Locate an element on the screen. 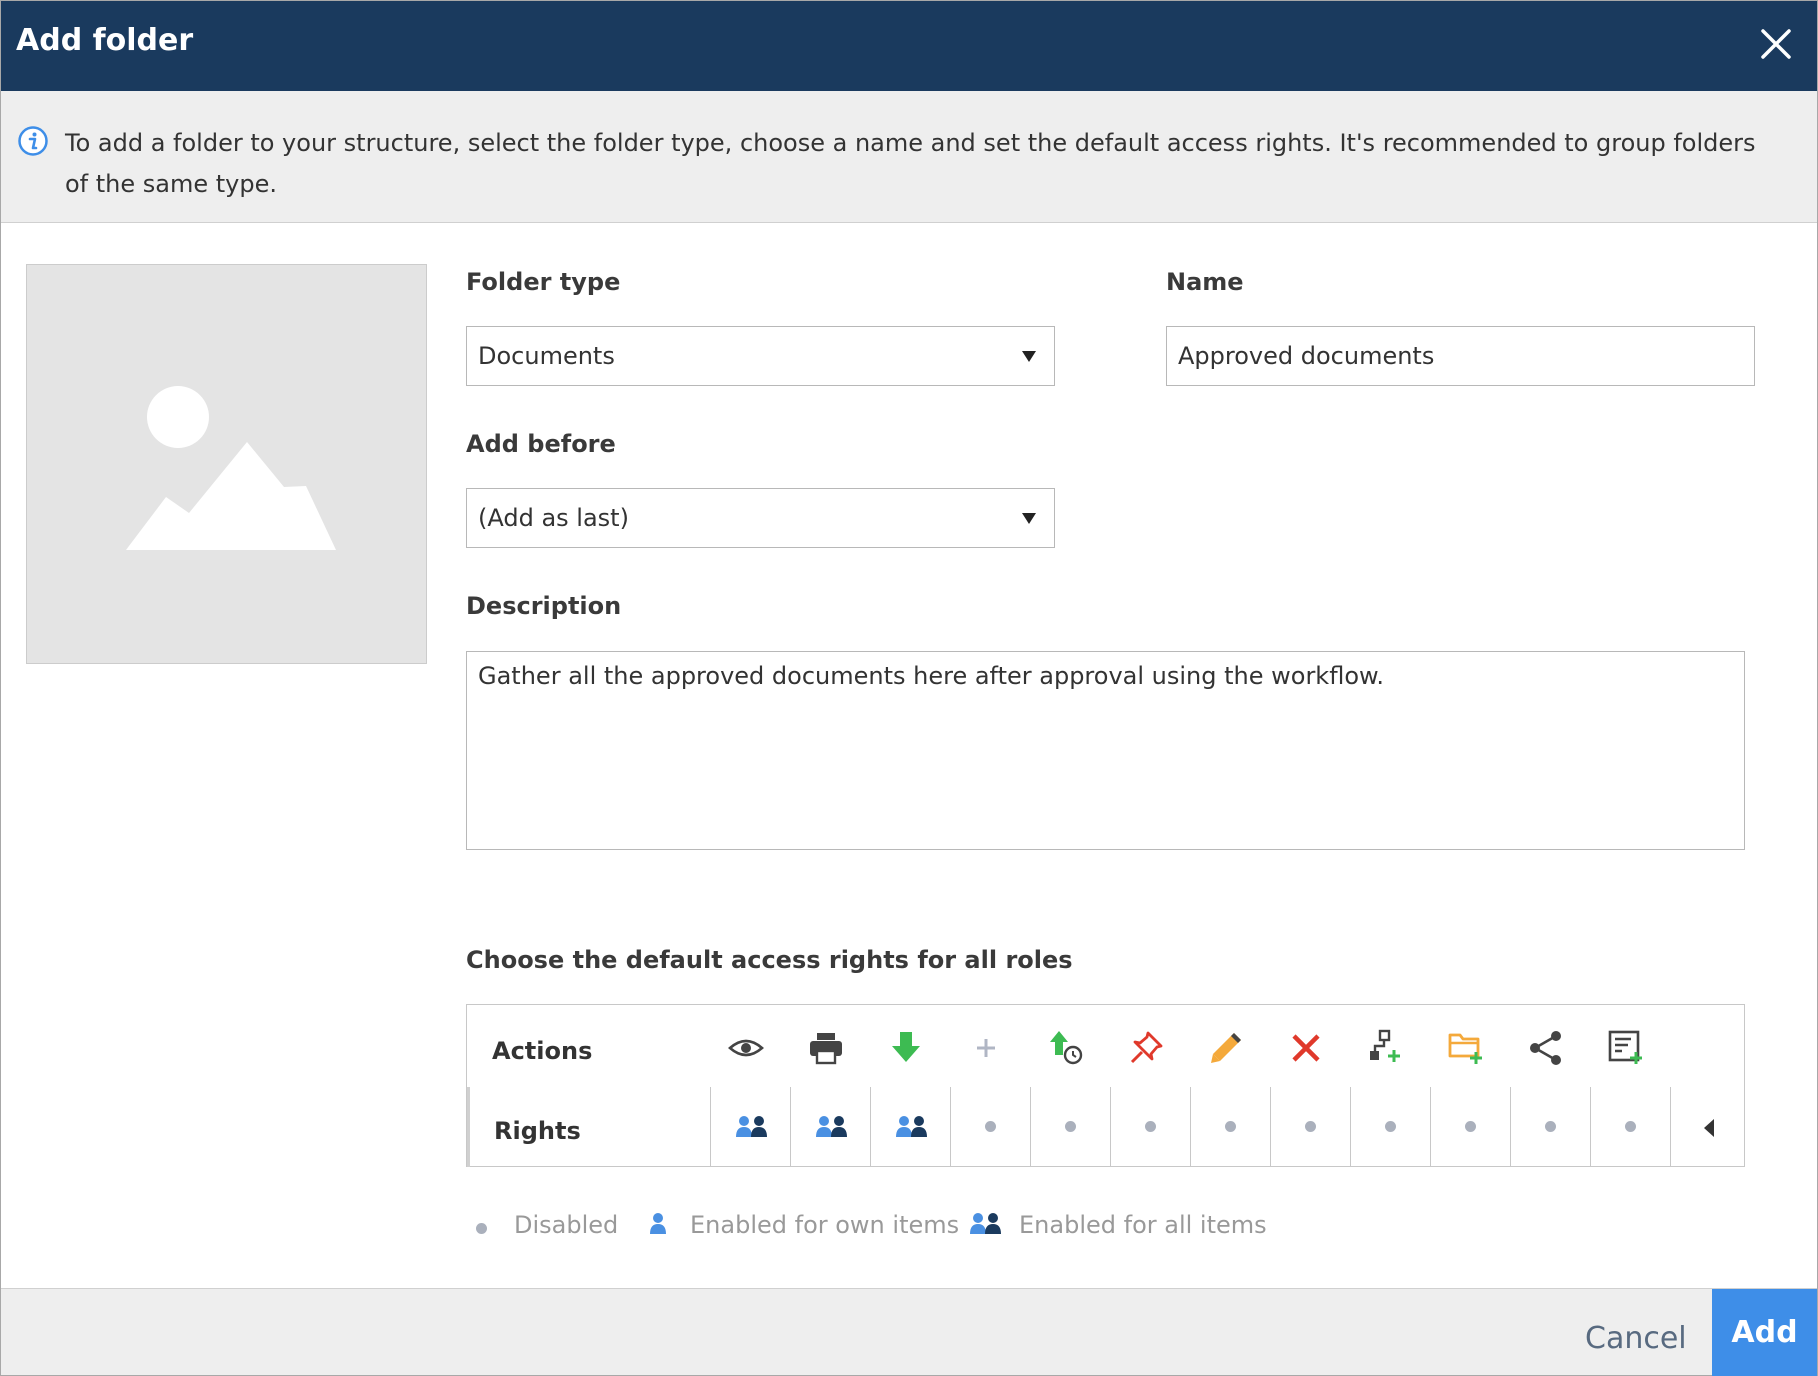 The height and width of the screenshot is (1376, 1818). right-toggle-edit is located at coordinates (1230, 1127).